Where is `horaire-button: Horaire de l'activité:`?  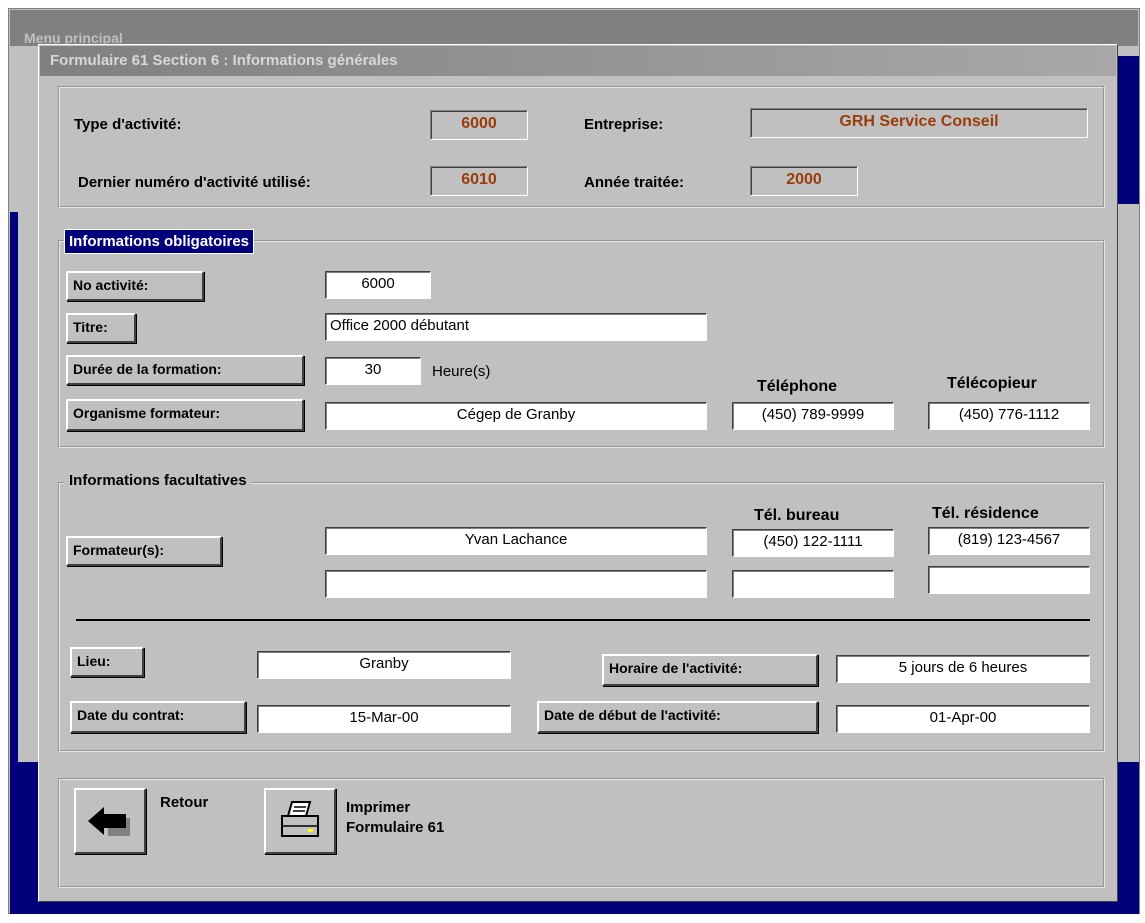 horaire-button: Horaire de l'activité: is located at coordinates (710, 670).